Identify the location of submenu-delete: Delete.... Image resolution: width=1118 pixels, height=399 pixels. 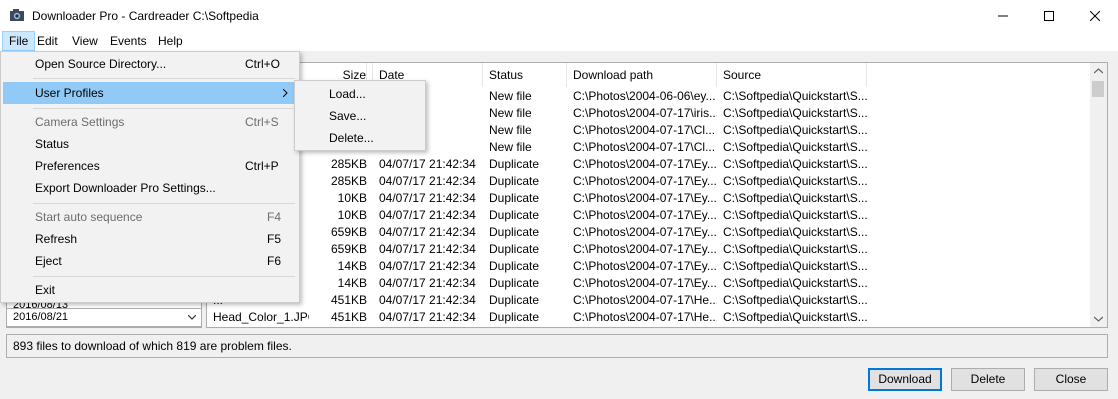
(360, 138).